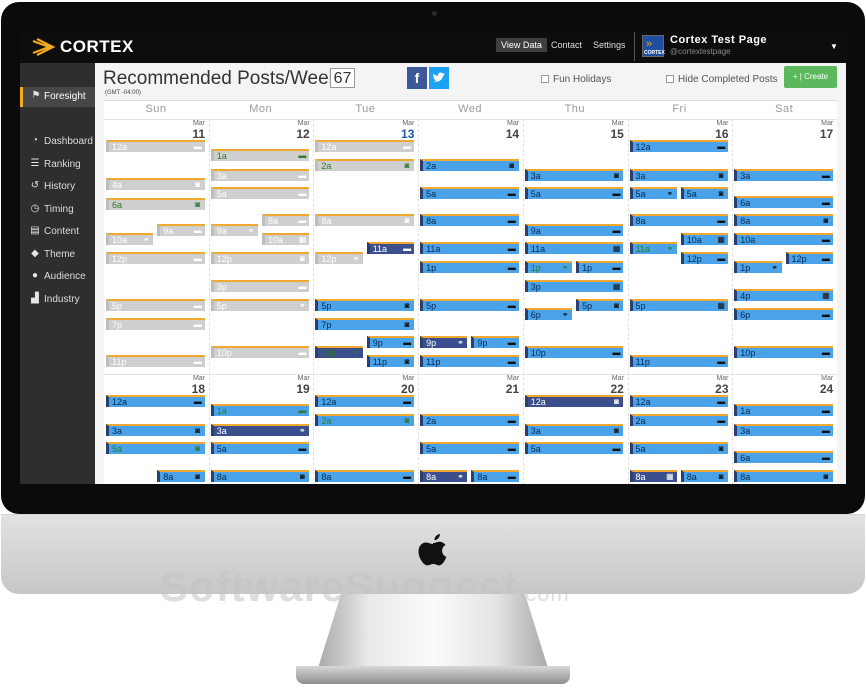  I want to click on post-slot: 8a ⚭, so click(444, 476).